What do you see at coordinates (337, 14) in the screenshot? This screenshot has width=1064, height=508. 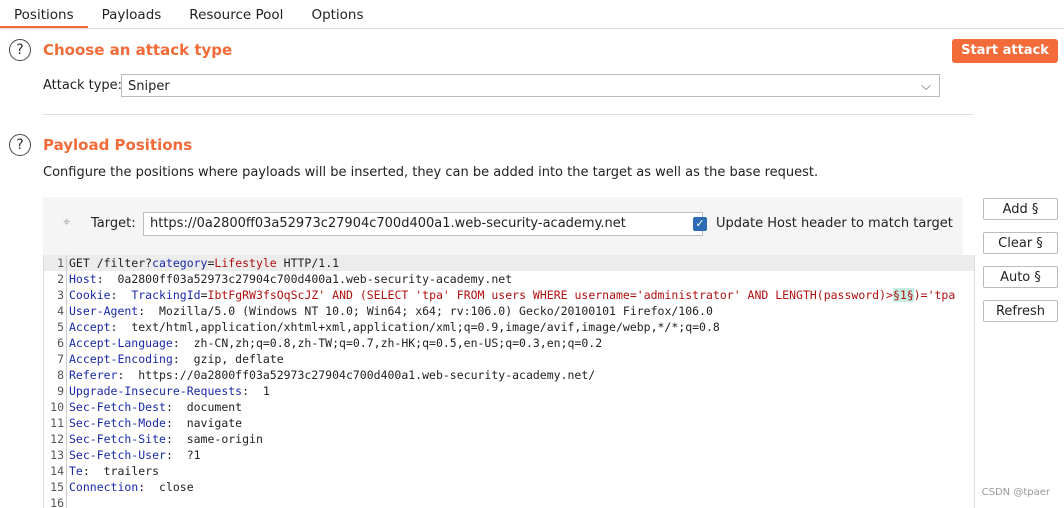 I see `tab-options: Options` at bounding box center [337, 14].